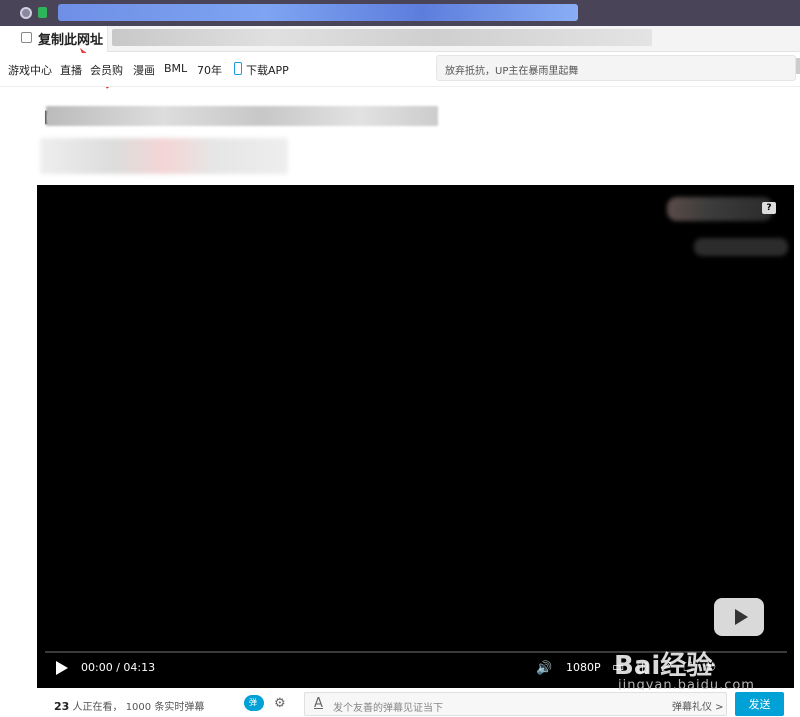  What do you see at coordinates (318, 703) in the screenshot?
I see `font-style-icon: A` at bounding box center [318, 703].